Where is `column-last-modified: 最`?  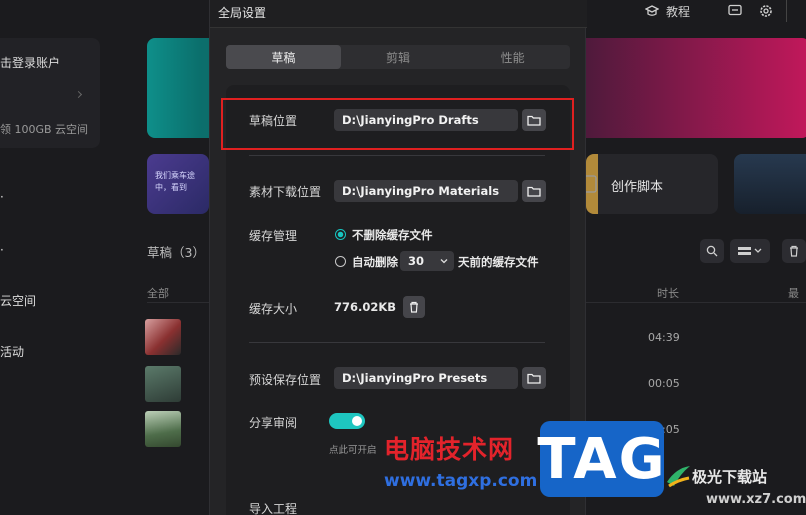 column-last-modified: 最 is located at coordinates (793, 293).